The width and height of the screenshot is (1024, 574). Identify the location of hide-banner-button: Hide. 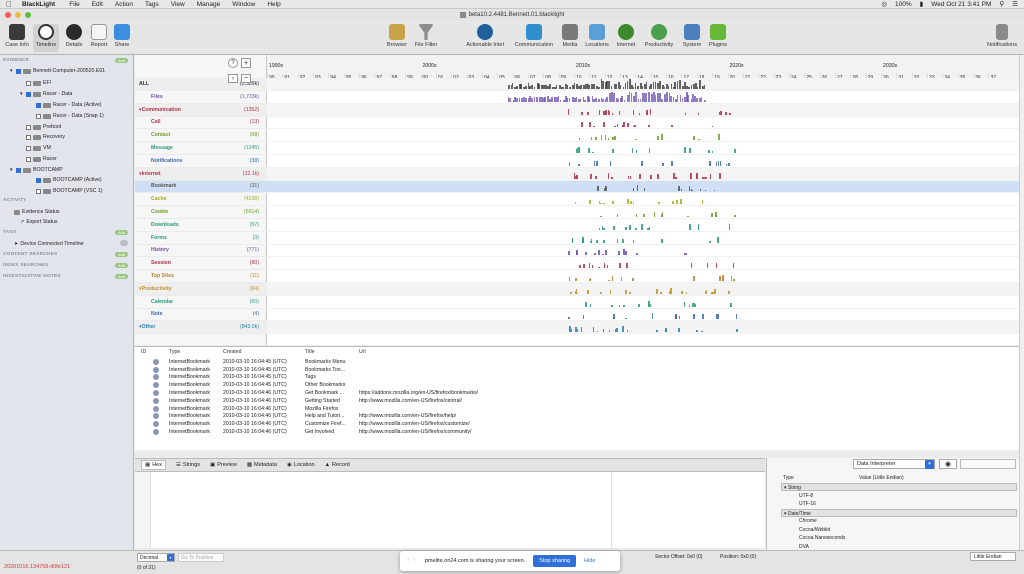
(589, 561).